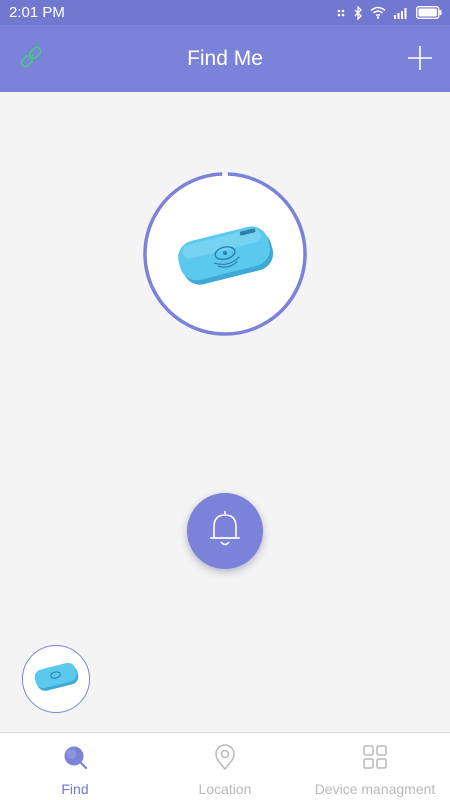 The image size is (450, 800). I want to click on nav-item-find: Find, so click(75, 766).